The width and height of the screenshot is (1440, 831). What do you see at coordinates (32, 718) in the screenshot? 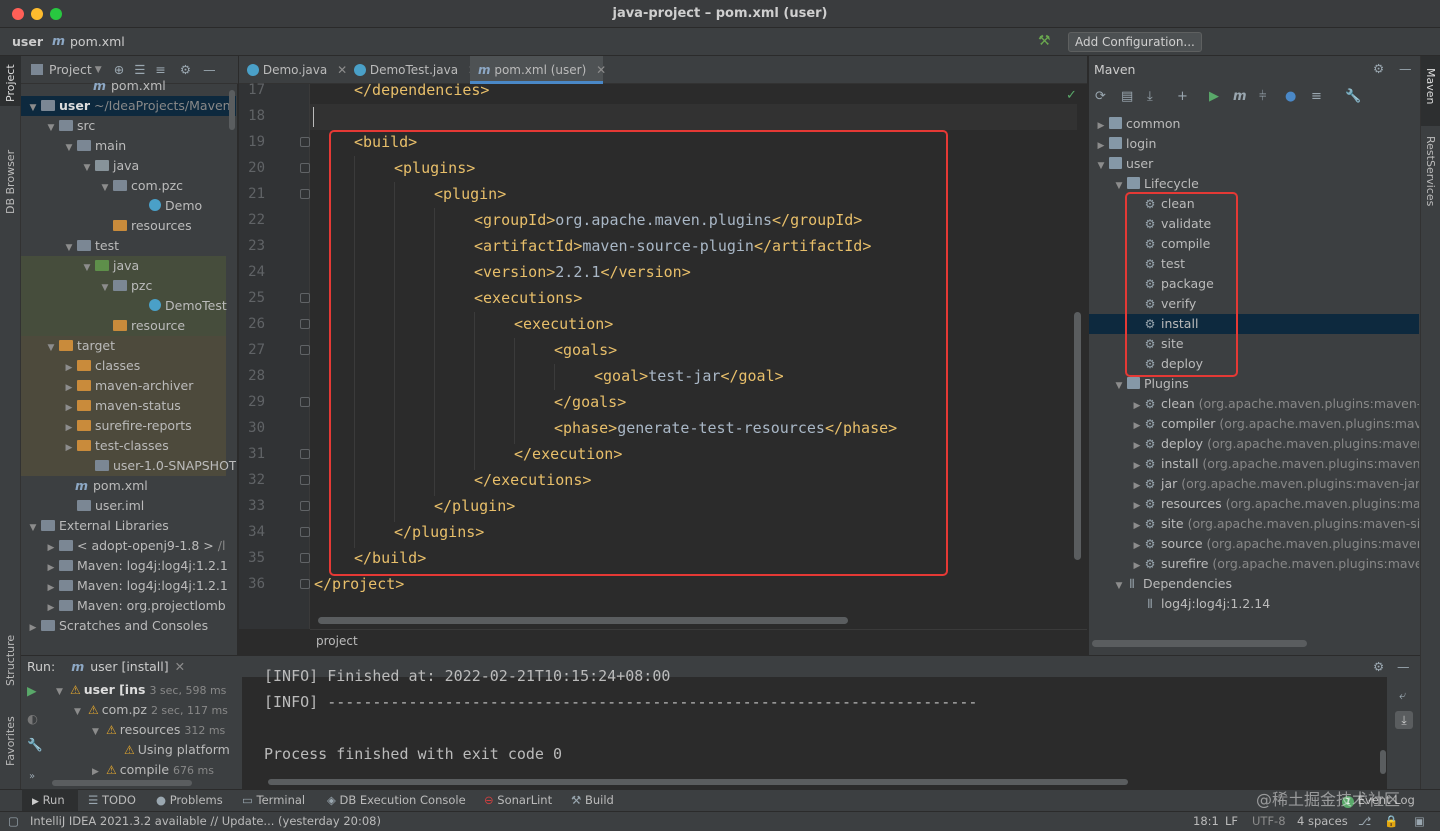
I see `stop-icon: ◐` at bounding box center [32, 718].